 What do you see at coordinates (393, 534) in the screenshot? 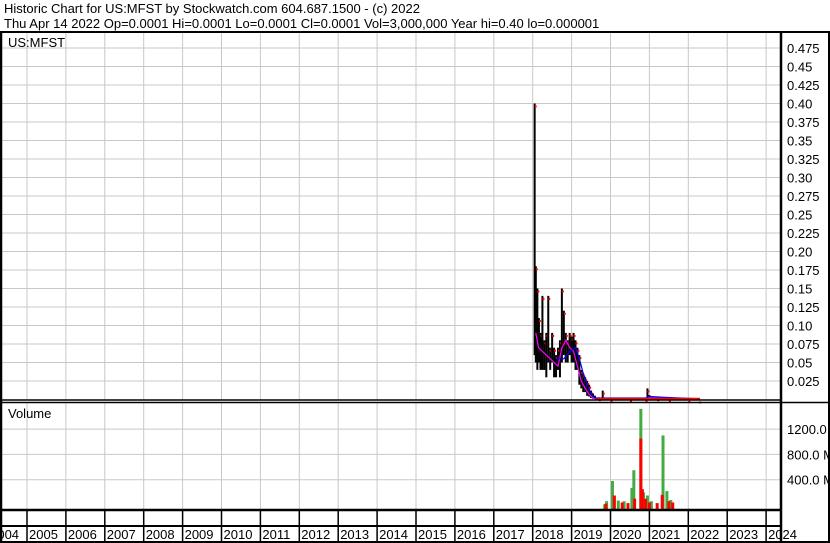
I see `year-label: 2014` at bounding box center [393, 534].